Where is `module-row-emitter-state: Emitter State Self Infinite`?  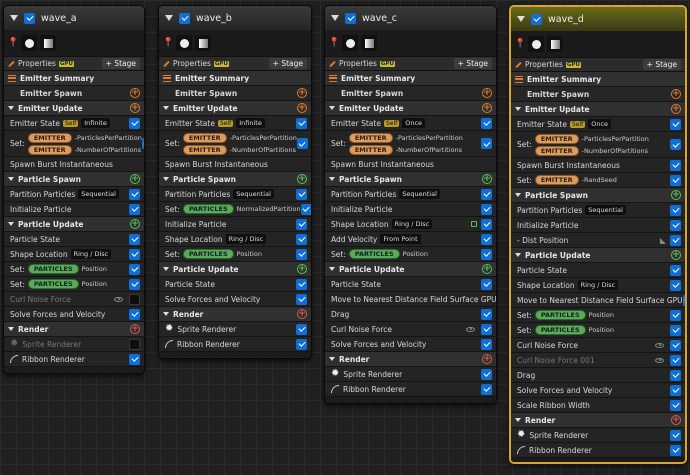 module-row-emitter-state: Emitter State Self Infinite is located at coordinates (235, 123).